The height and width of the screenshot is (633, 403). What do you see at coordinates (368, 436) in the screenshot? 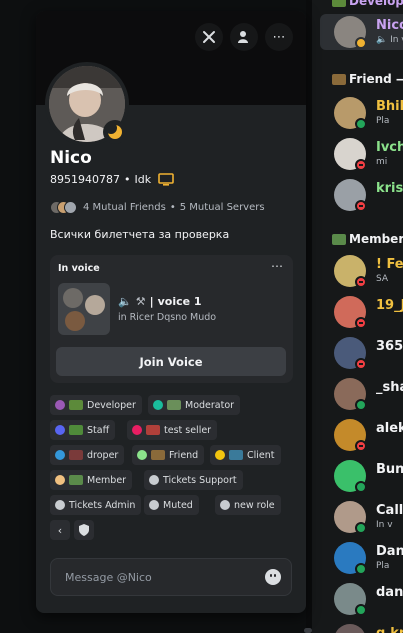
I see `member-item: alek` at bounding box center [368, 436].